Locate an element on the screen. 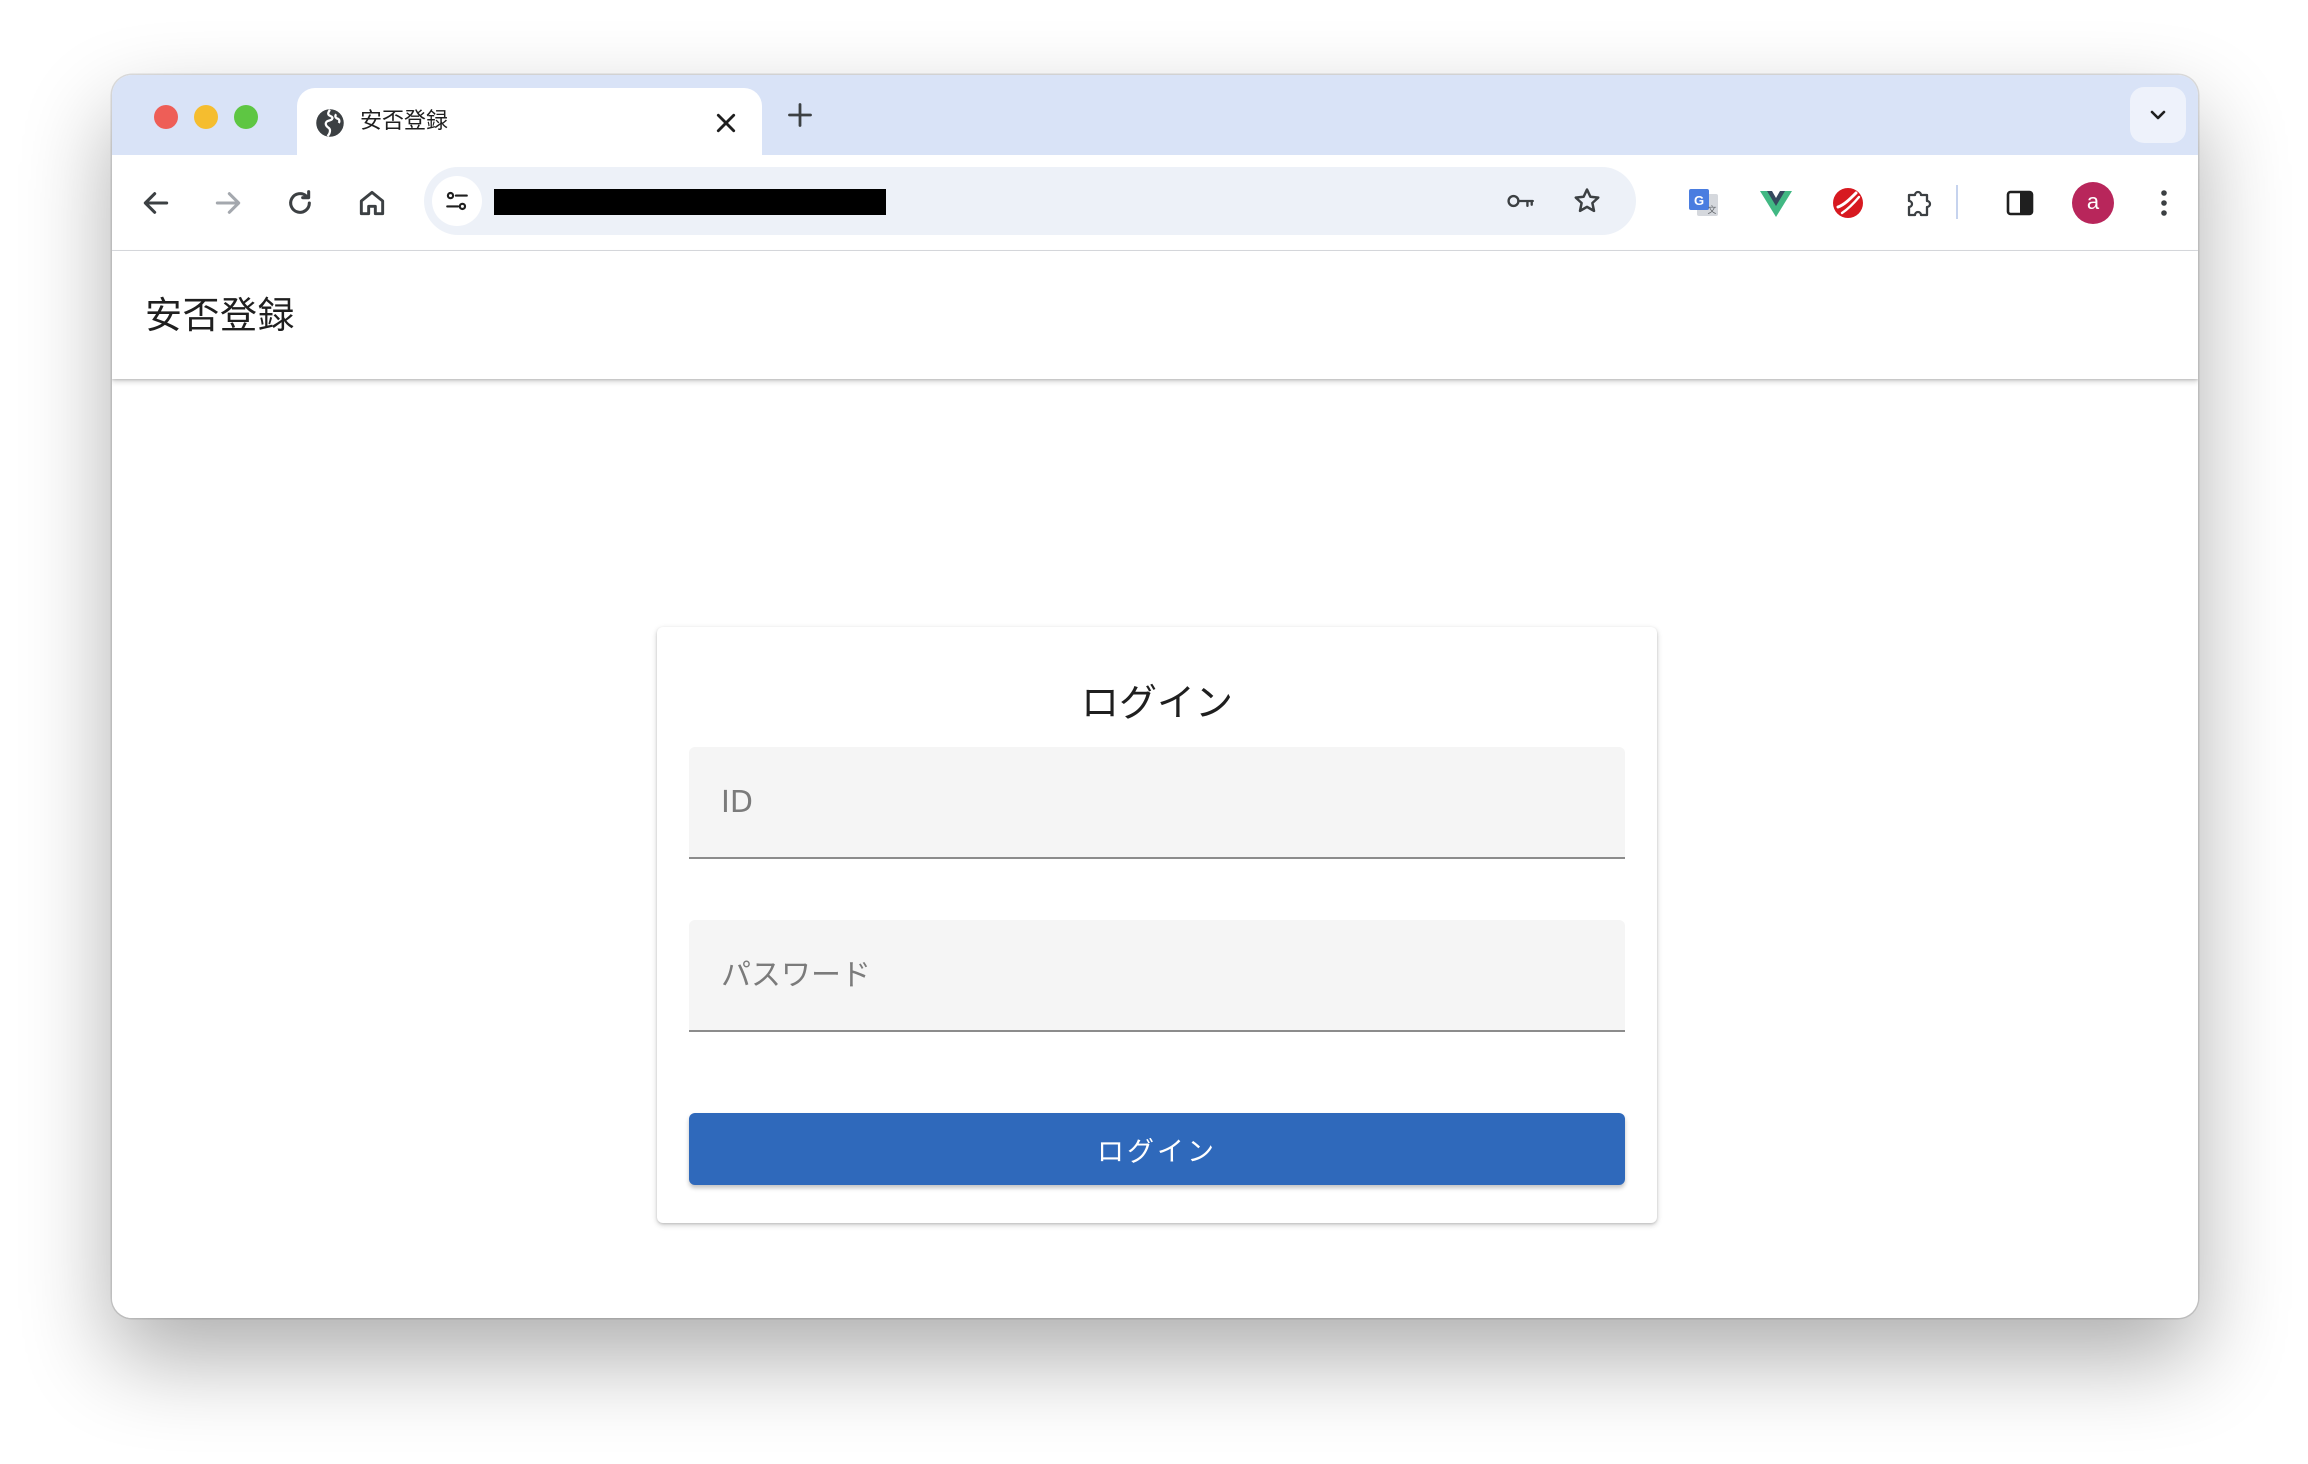  side-panel-icon is located at coordinates (2020, 203).